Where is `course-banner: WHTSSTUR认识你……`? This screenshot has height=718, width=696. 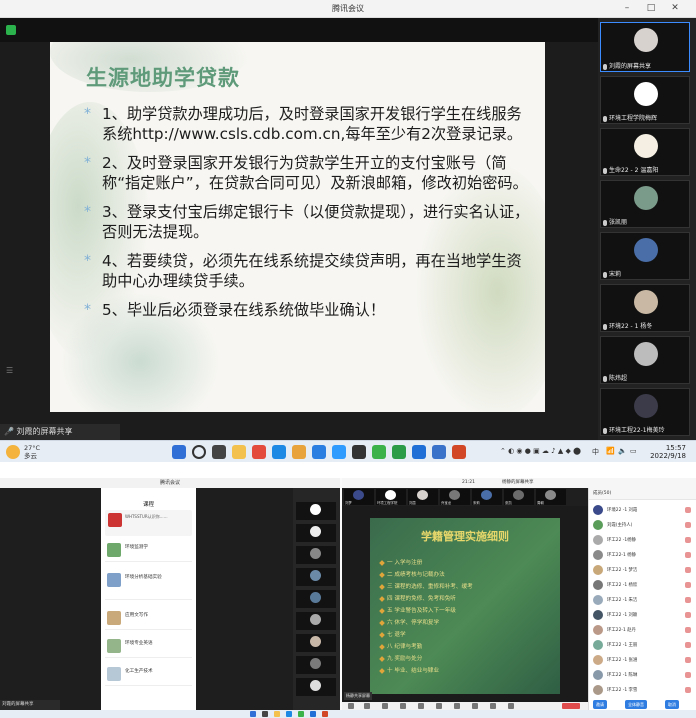
course-banner: WHTSSTUR认识你…… is located at coordinates (148, 523).